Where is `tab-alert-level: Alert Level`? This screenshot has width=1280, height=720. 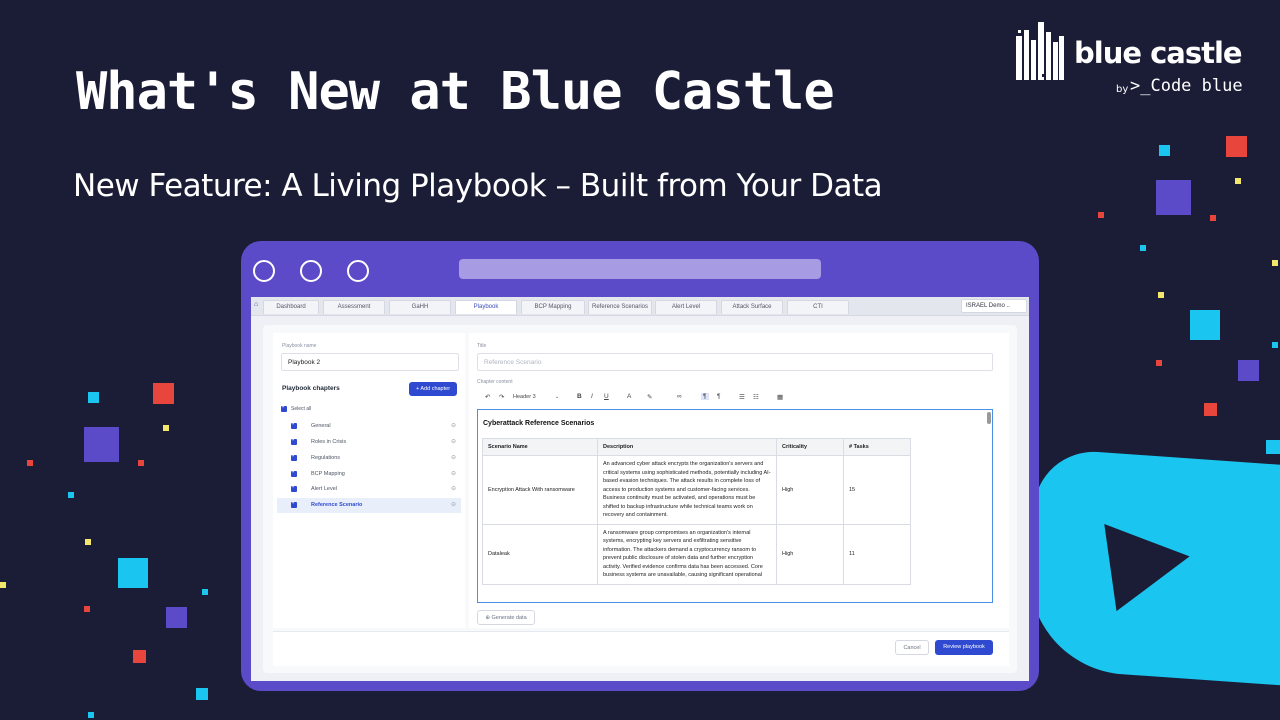 tab-alert-level: Alert Level is located at coordinates (686, 307).